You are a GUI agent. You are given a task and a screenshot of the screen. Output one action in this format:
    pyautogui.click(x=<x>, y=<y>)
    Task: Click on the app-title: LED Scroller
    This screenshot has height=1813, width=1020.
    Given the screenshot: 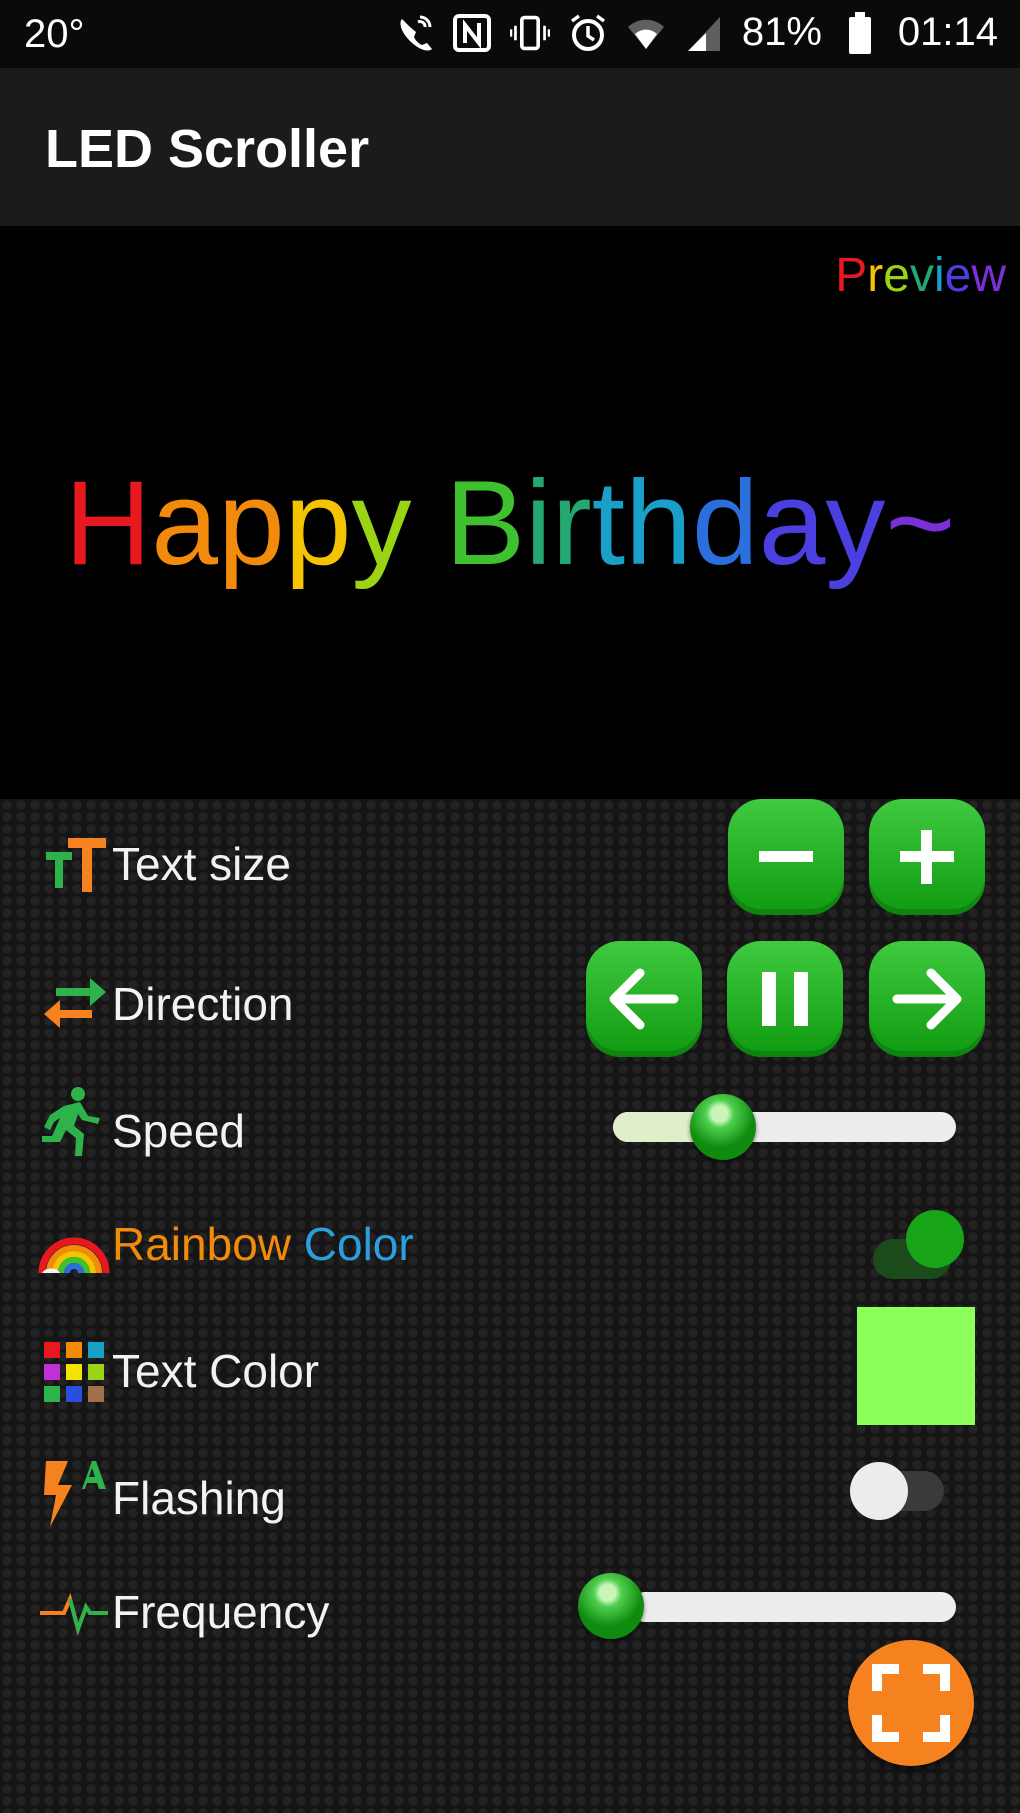 What is the action you would take?
    pyautogui.click(x=207, y=149)
    